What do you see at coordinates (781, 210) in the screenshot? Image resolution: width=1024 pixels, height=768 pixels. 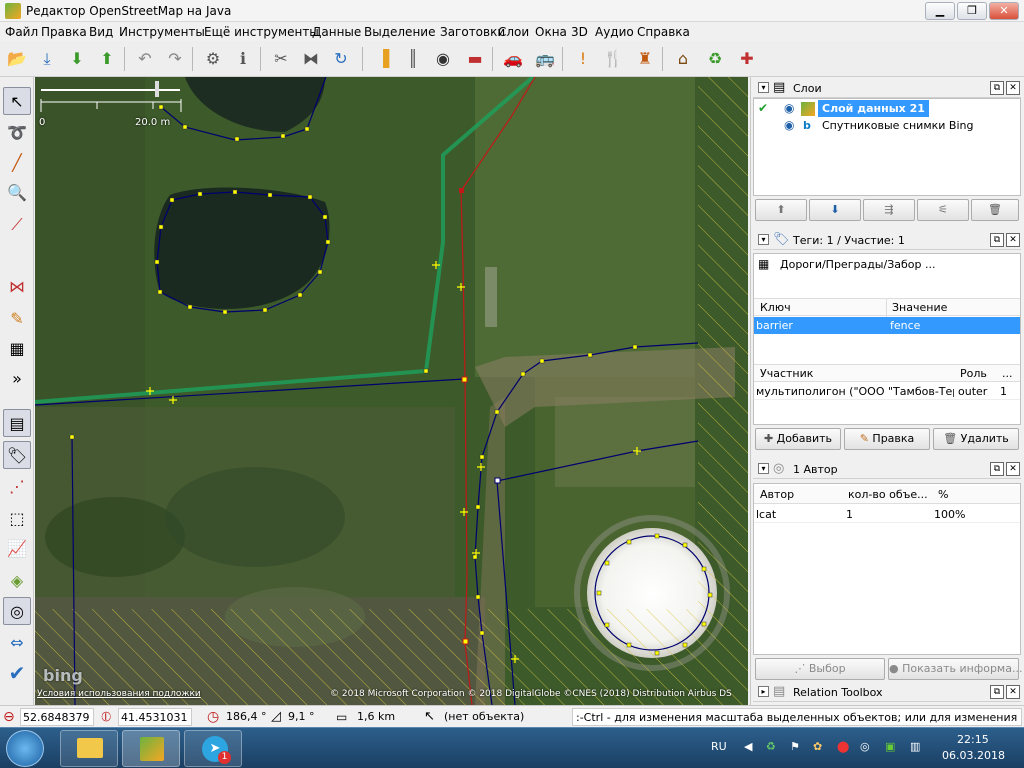 I see `layer-up-button: ⬆` at bounding box center [781, 210].